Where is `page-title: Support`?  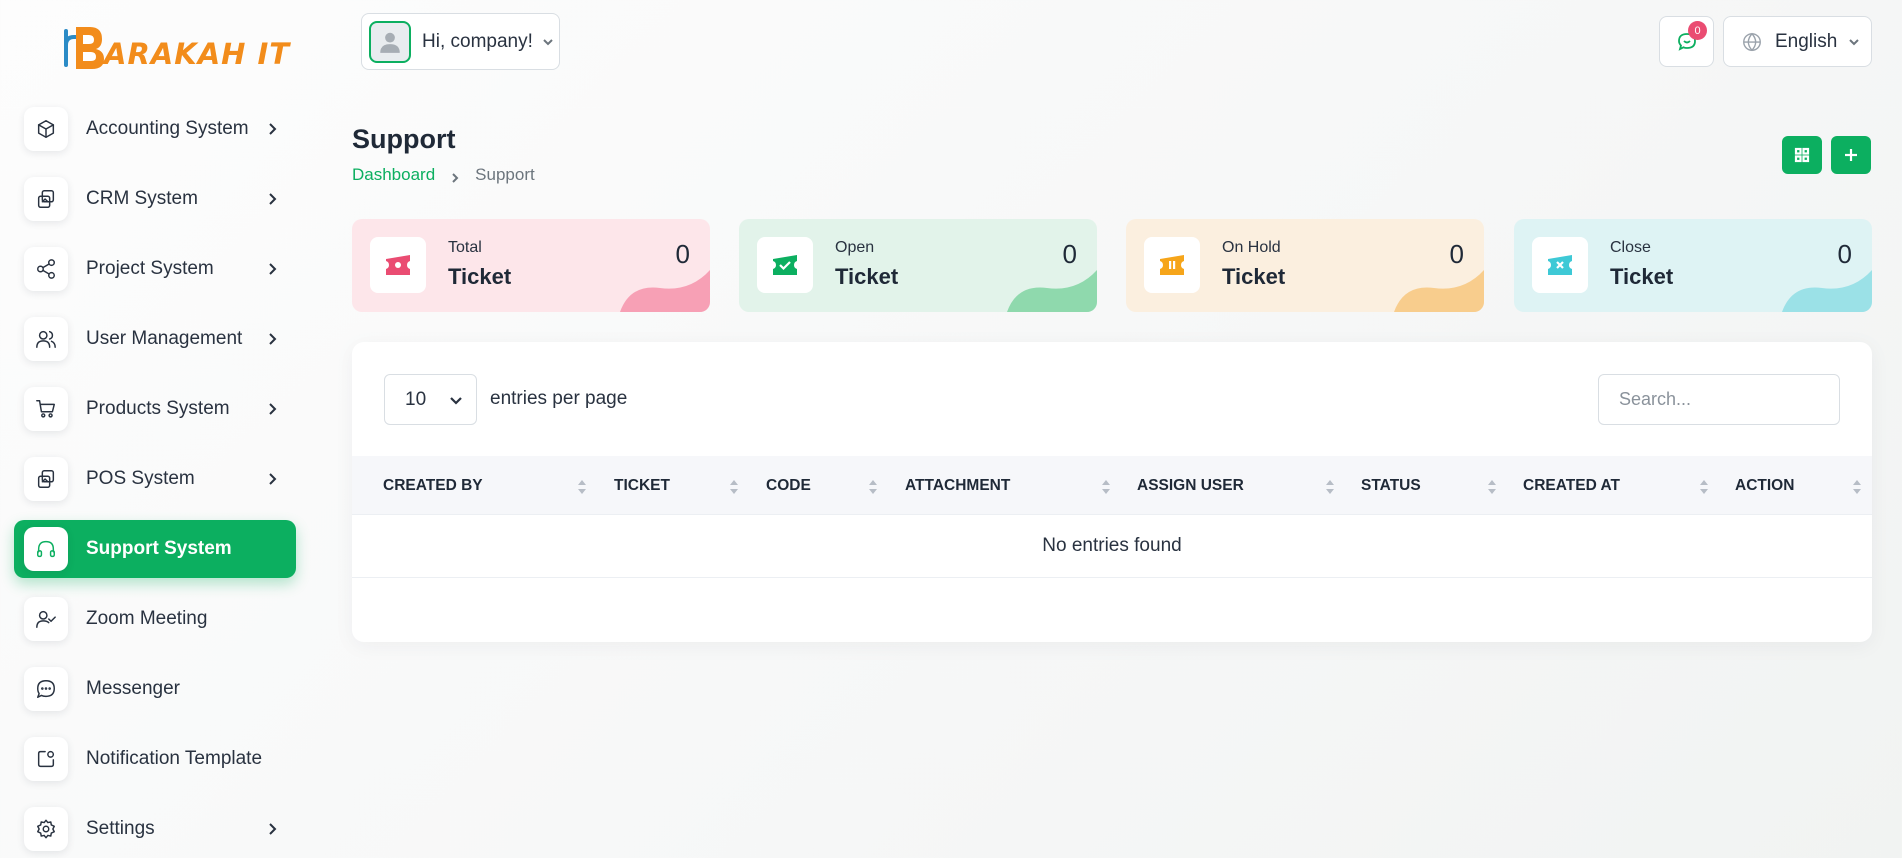 page-title: Support is located at coordinates (404, 139).